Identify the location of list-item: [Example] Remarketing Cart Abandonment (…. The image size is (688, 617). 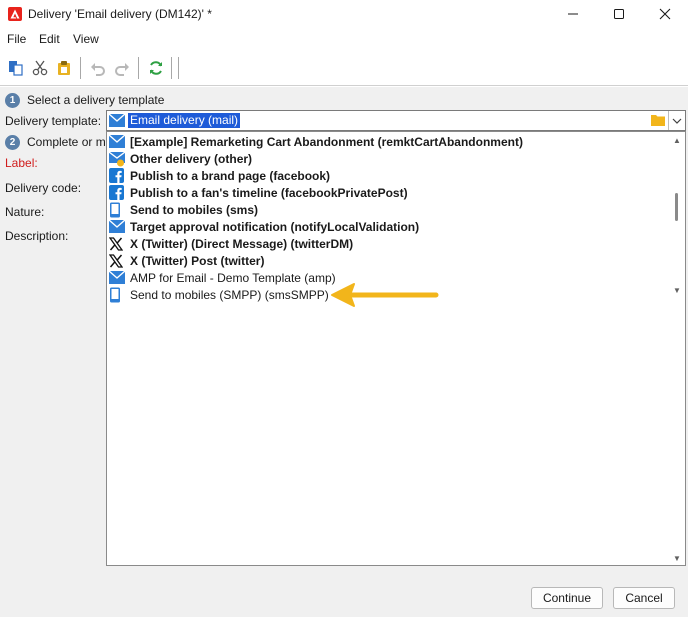
(389, 141).